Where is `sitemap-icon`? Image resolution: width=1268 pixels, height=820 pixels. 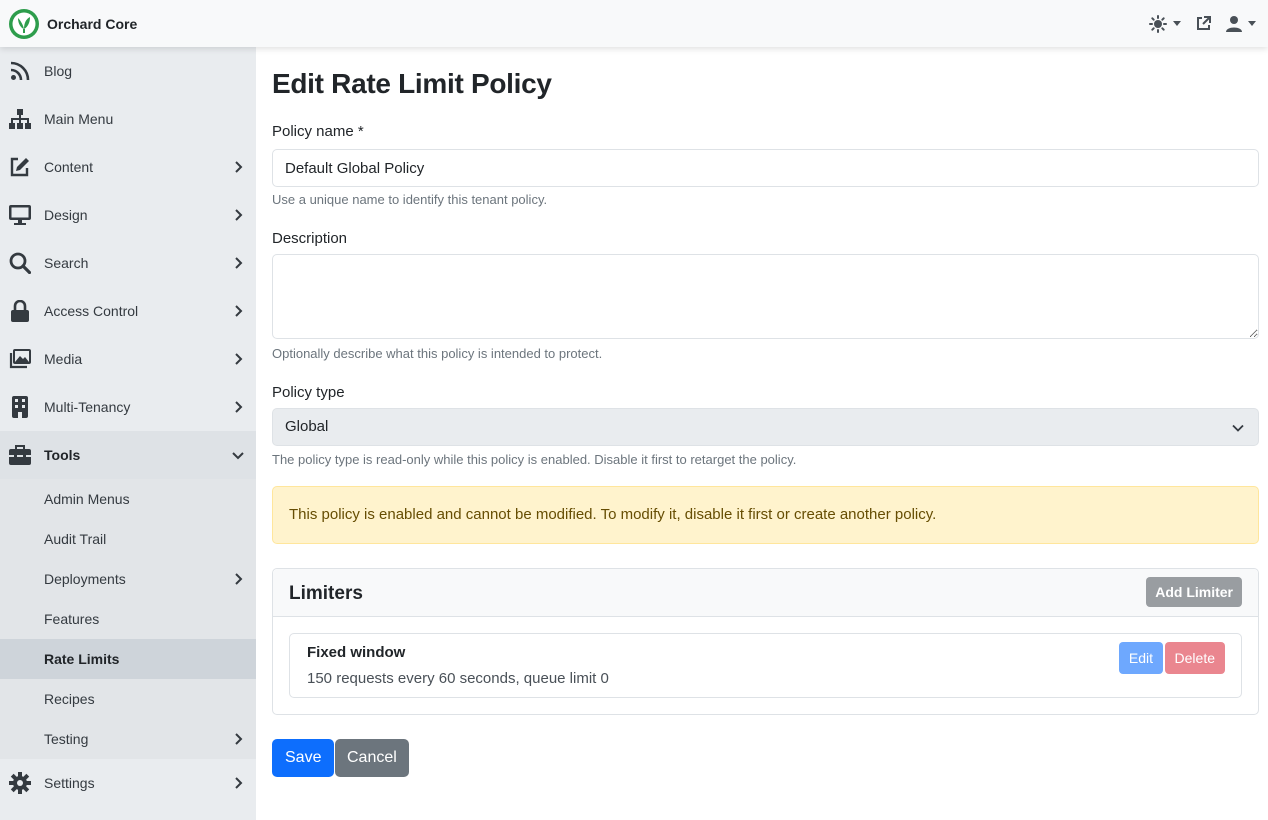 sitemap-icon is located at coordinates (20, 119).